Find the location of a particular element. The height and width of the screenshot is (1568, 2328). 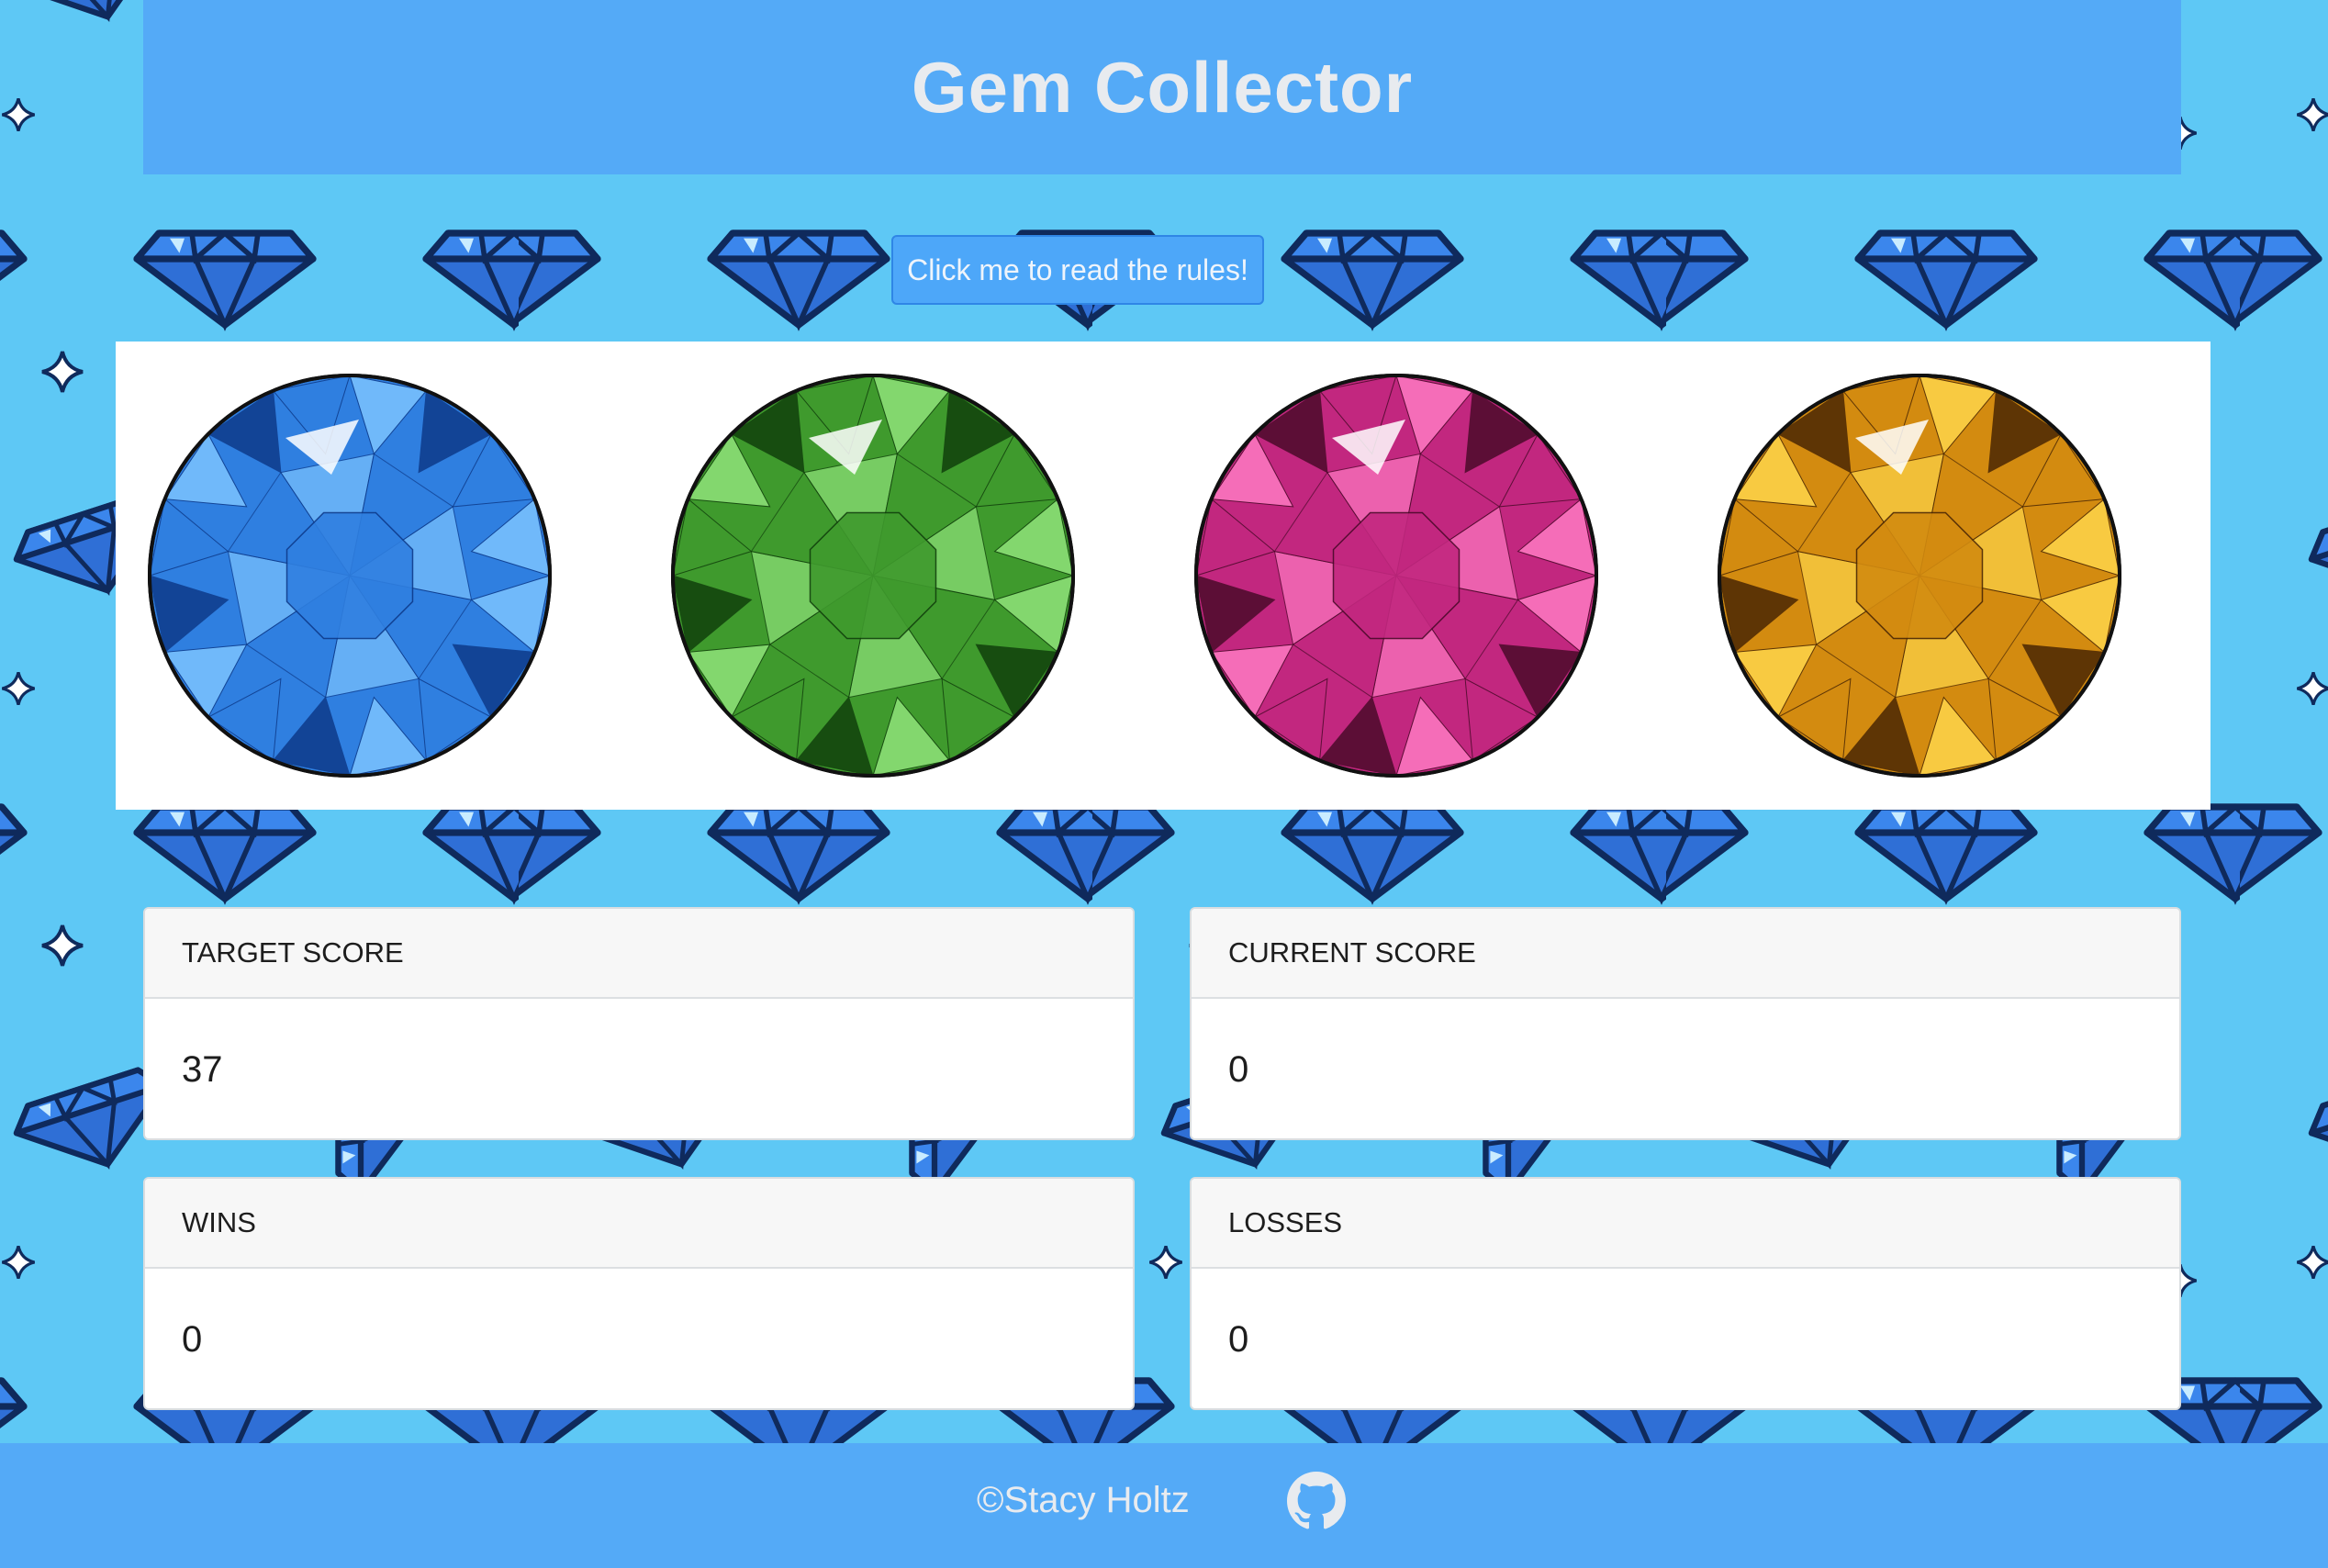

page-title: Gem Collector is located at coordinates (1162, 87).